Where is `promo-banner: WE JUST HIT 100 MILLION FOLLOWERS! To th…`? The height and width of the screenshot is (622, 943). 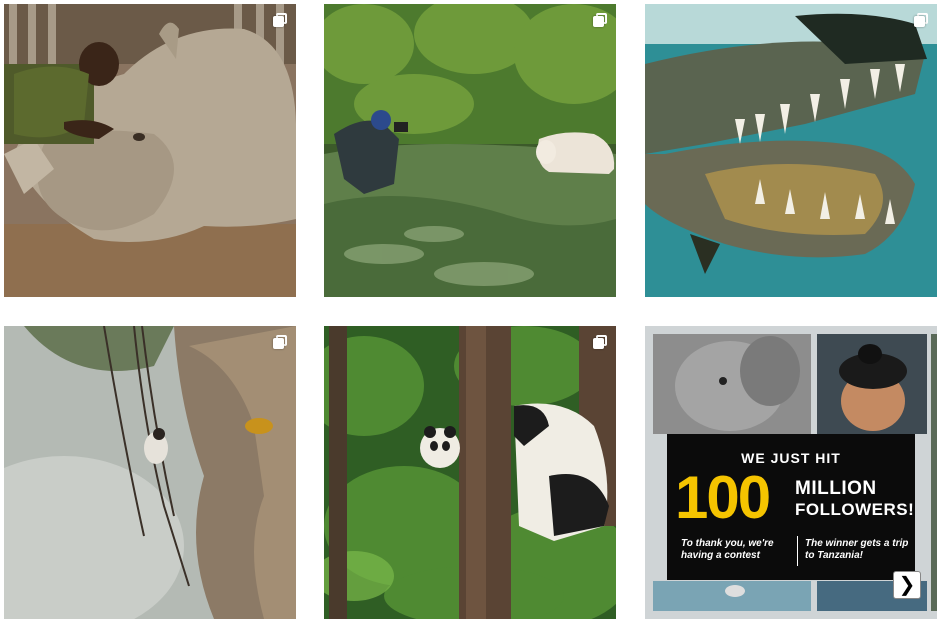 promo-banner: WE JUST HIT 100 MILLION FOLLOWERS! To th… is located at coordinates (791, 507).